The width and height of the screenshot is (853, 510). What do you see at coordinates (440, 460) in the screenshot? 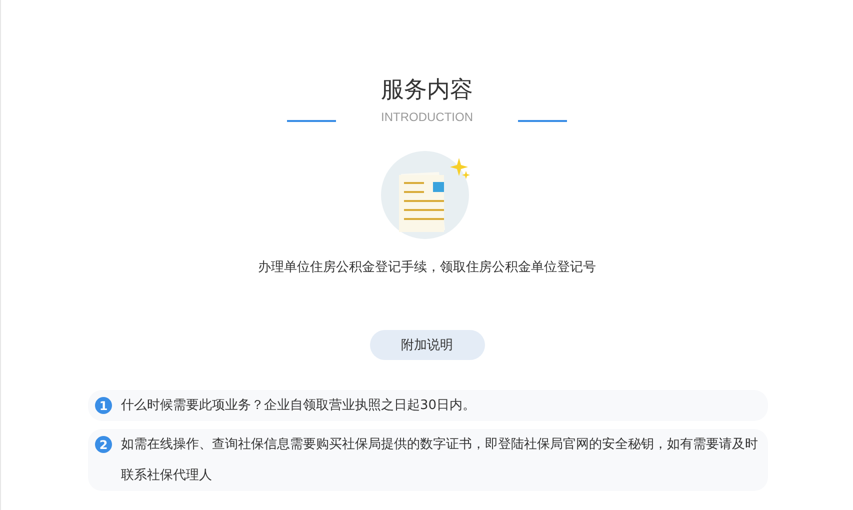
I see `note-text: 如需在线操作、查询社保信息需要购买社保局提供的数字证书，即登陆社保局官网的安全秘钥，如有需要请及时联系社保代理人` at bounding box center [440, 460].